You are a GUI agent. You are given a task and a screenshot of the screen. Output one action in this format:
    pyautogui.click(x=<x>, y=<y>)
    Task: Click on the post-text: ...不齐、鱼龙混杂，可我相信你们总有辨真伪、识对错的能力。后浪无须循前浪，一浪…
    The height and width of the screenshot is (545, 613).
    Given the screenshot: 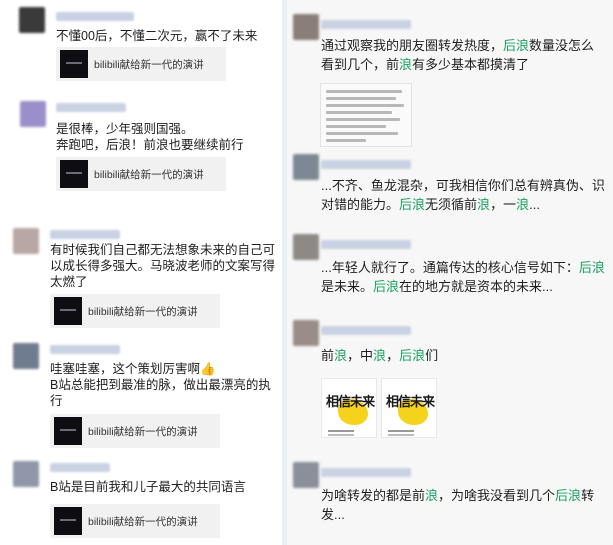 What is the action you would take?
    pyautogui.click(x=463, y=195)
    